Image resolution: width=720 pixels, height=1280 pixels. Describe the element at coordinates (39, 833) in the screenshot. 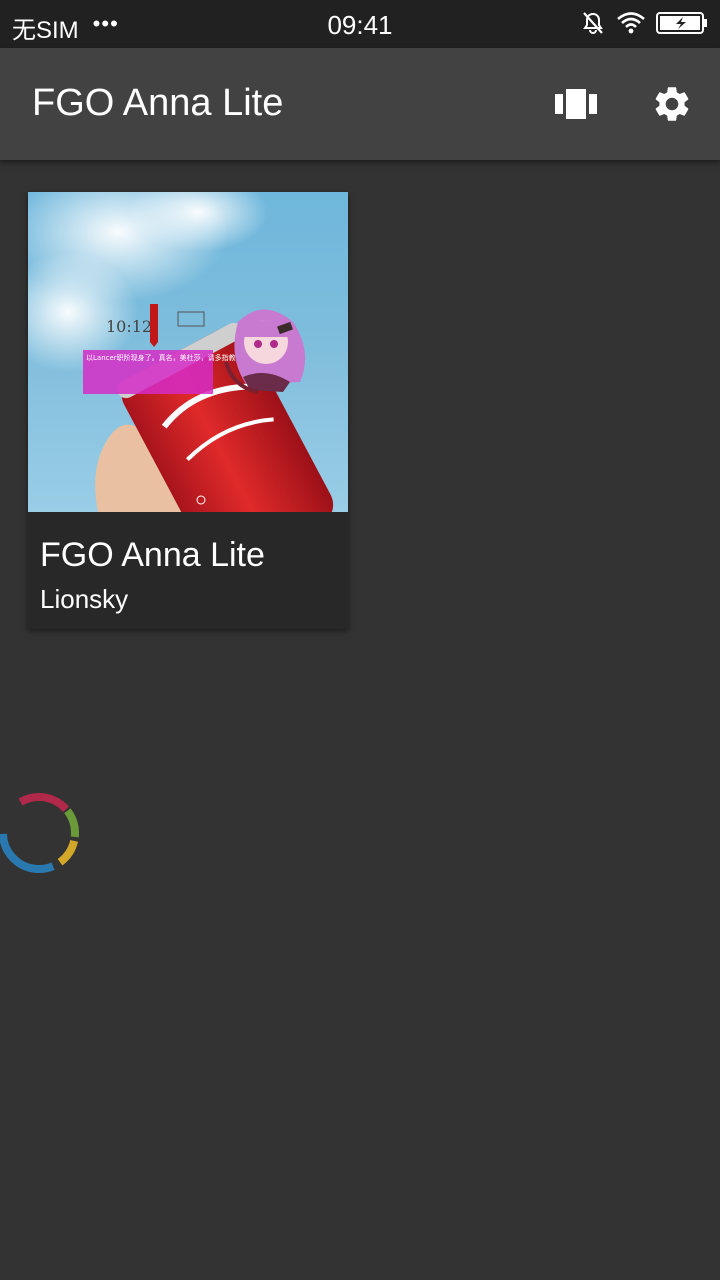

I see `loading-spinner-icon` at that location.